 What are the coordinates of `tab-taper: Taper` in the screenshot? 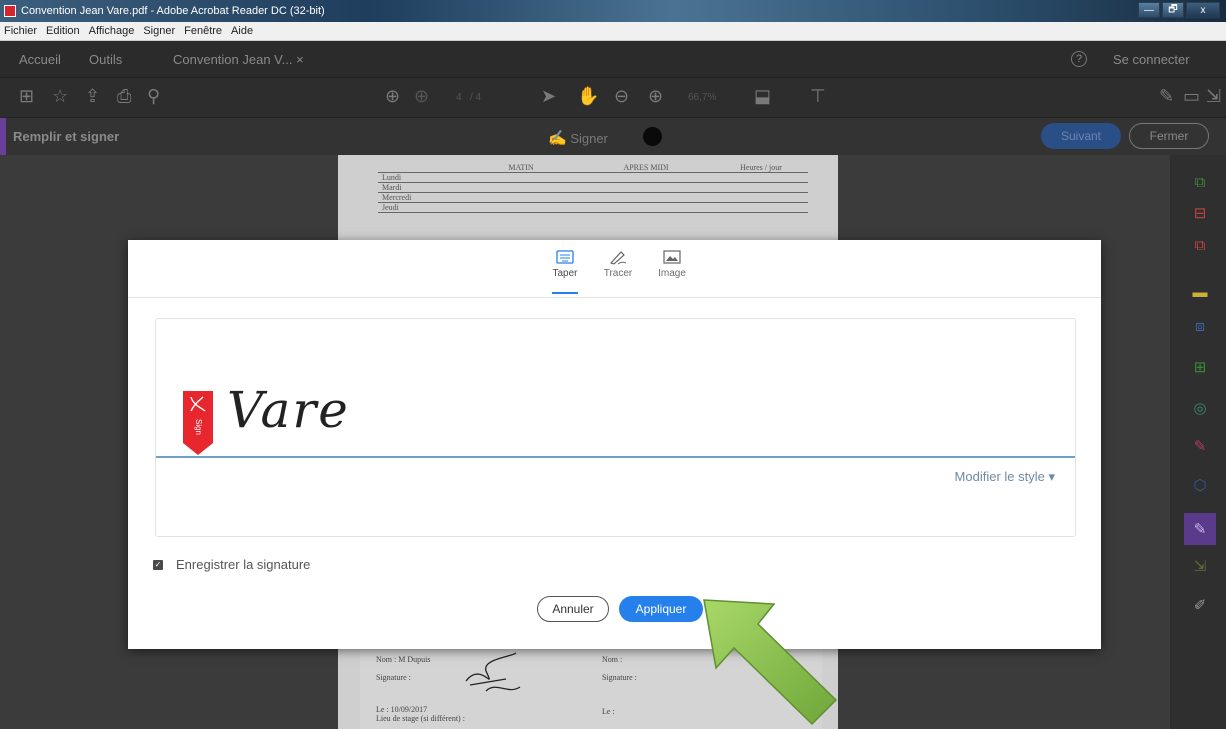 It's located at (565, 271).